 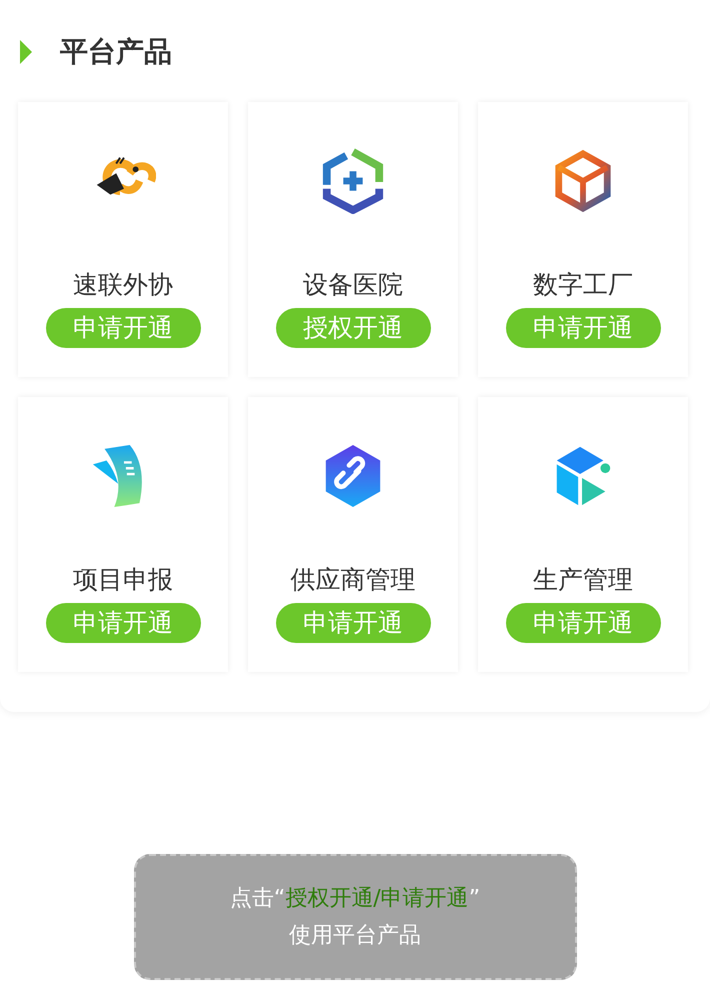 I want to click on product-name: 数字工厂, so click(x=583, y=285).